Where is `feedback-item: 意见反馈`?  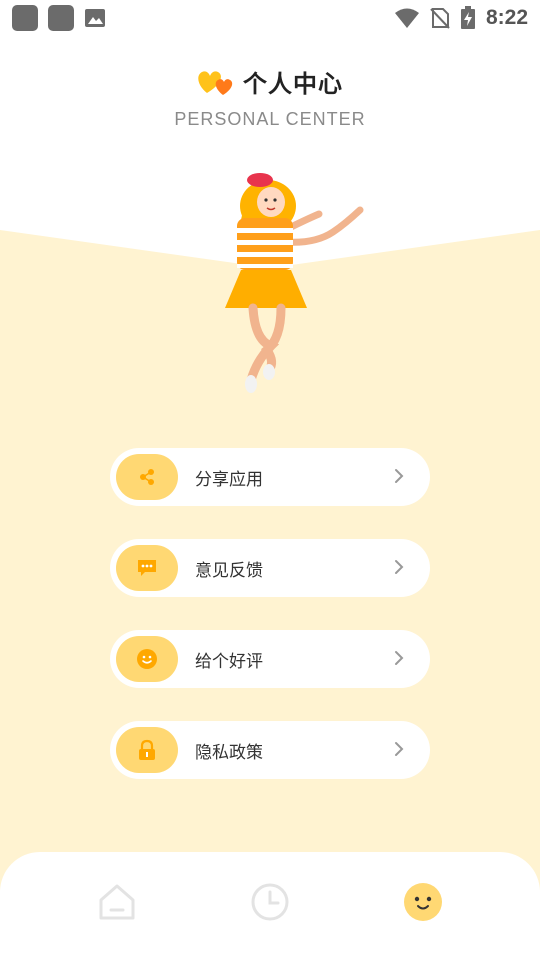 feedback-item: 意见反馈 is located at coordinates (270, 568).